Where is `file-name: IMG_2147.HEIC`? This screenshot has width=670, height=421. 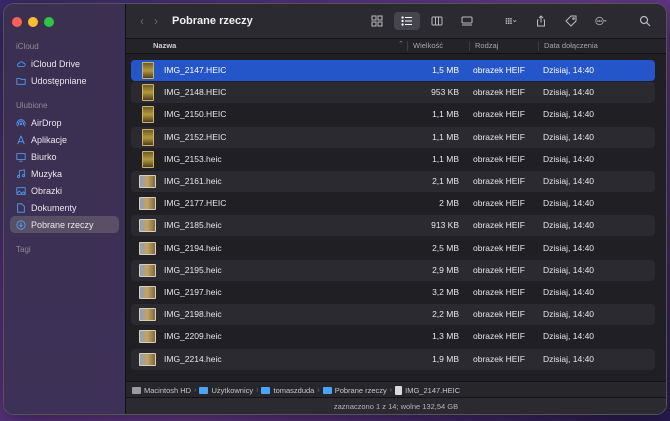 file-name: IMG_2147.HEIC is located at coordinates (195, 70).